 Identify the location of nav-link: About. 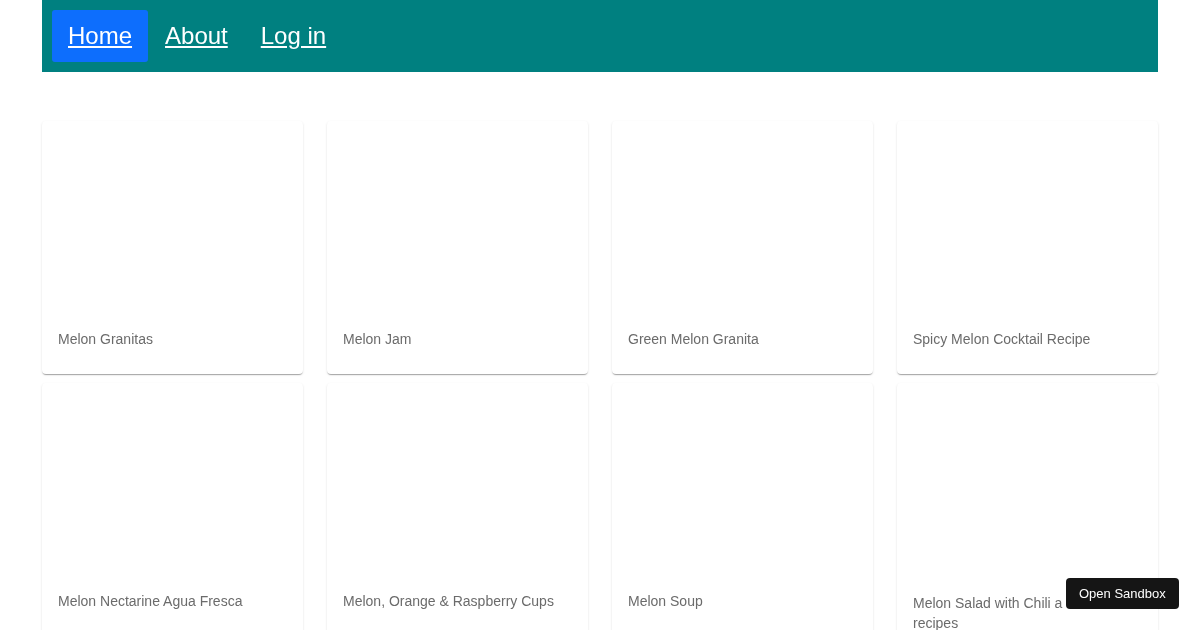
(196, 36).